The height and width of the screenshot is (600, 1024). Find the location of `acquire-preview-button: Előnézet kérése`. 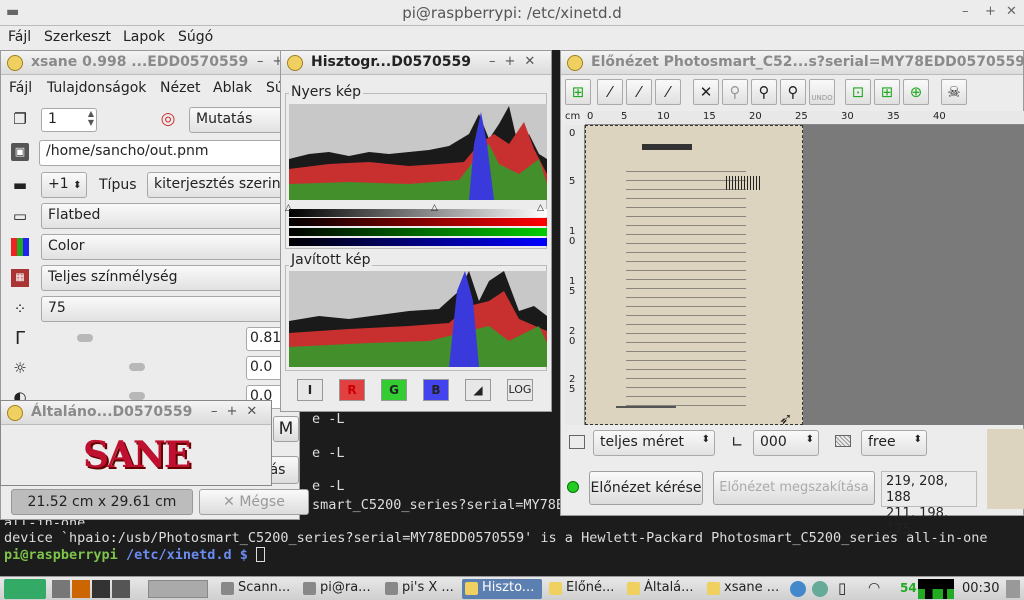

acquire-preview-button: Előnézet kérése is located at coordinates (646, 488).